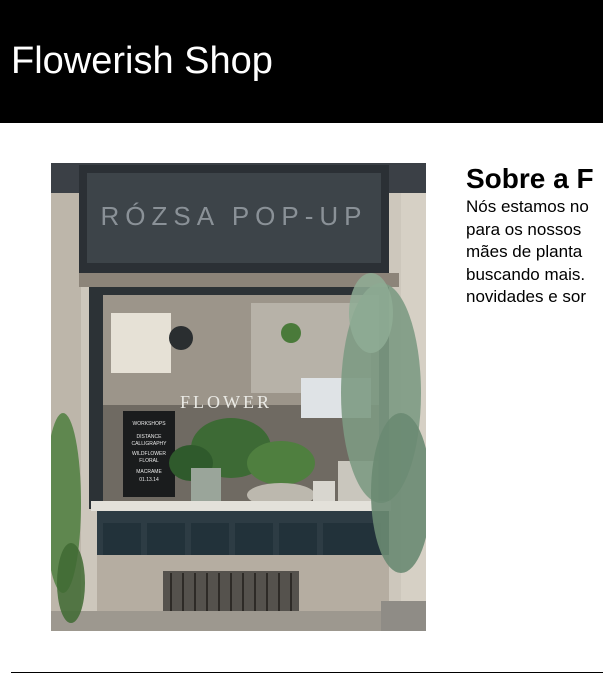 The width and height of the screenshot is (603, 680). I want to click on chalkboard-line-4: WILDFLOWER, so click(149, 454).